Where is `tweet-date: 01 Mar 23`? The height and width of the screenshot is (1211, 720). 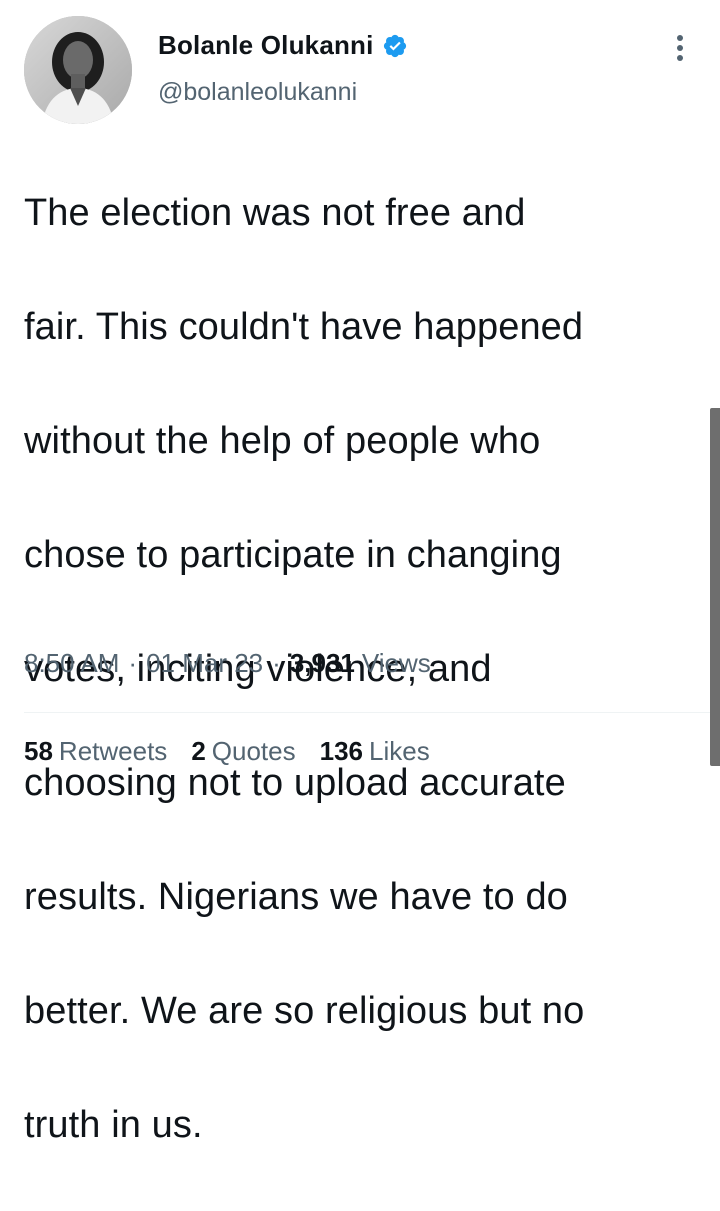
tweet-date: 01 Mar 23 is located at coordinates (204, 663).